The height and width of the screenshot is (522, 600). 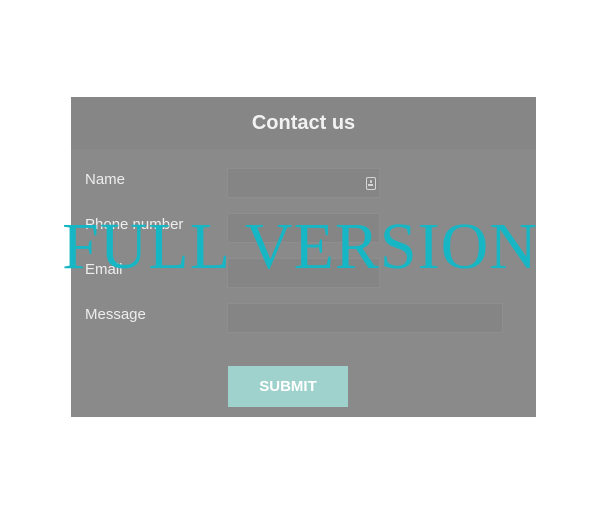 What do you see at coordinates (303, 123) in the screenshot?
I see `form-title: Contact us` at bounding box center [303, 123].